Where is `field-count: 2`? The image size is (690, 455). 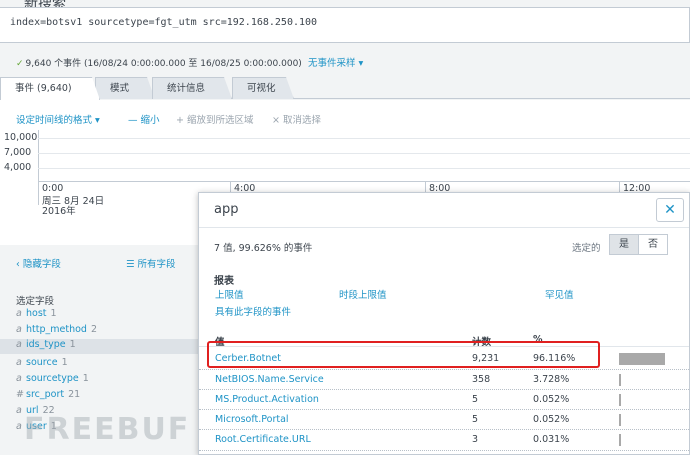
field-count: 2 is located at coordinates (93, 329).